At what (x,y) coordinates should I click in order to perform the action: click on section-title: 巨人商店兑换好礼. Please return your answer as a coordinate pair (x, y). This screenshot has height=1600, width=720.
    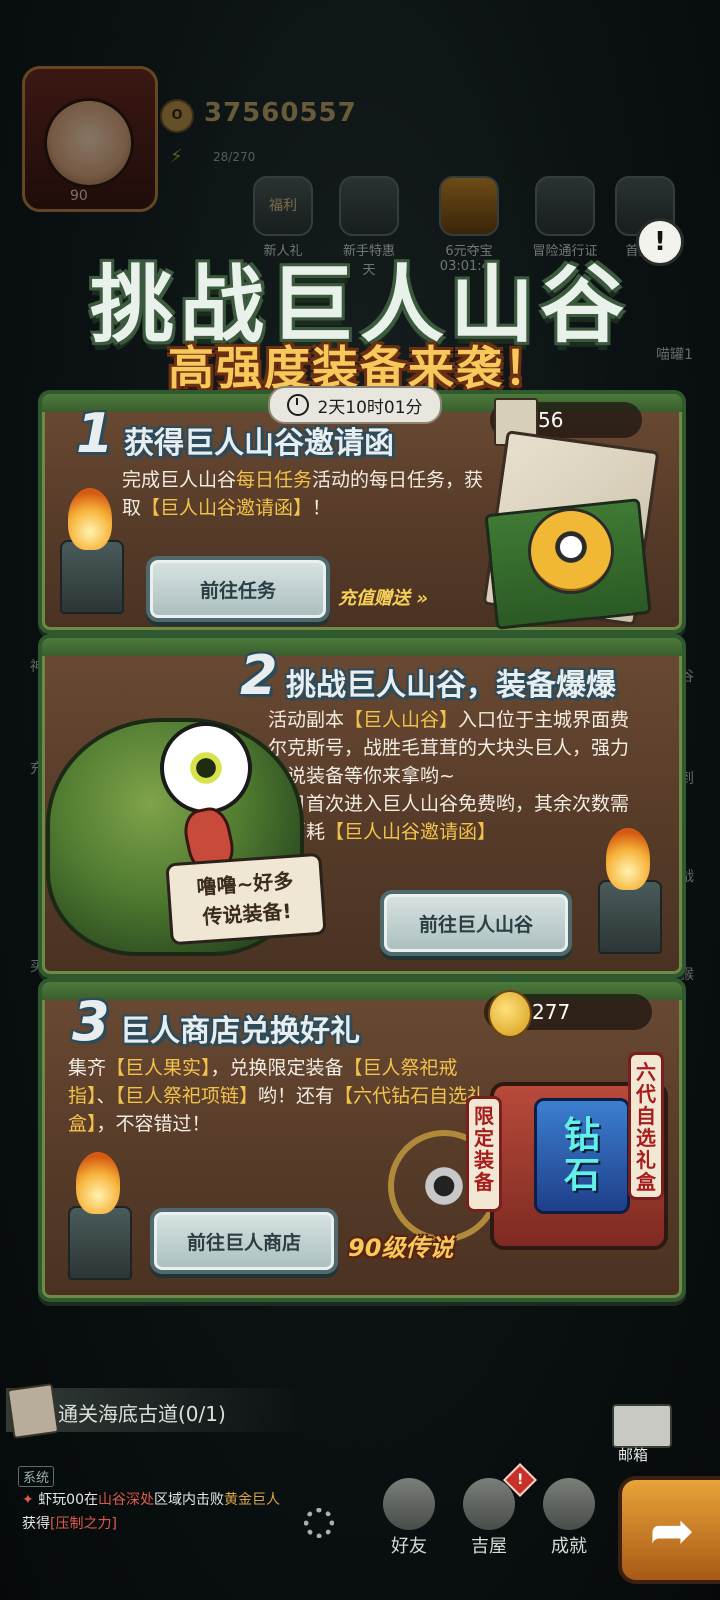
    Looking at the image, I should click on (240, 1031).